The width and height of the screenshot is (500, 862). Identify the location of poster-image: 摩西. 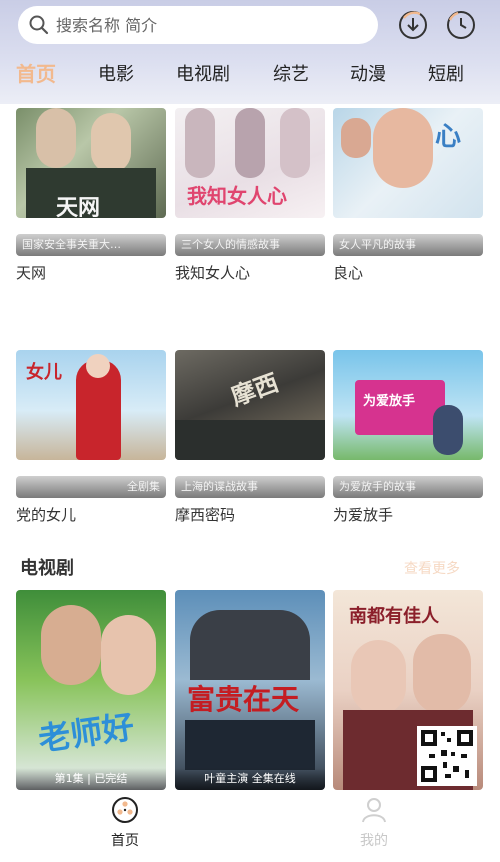
(250, 405).